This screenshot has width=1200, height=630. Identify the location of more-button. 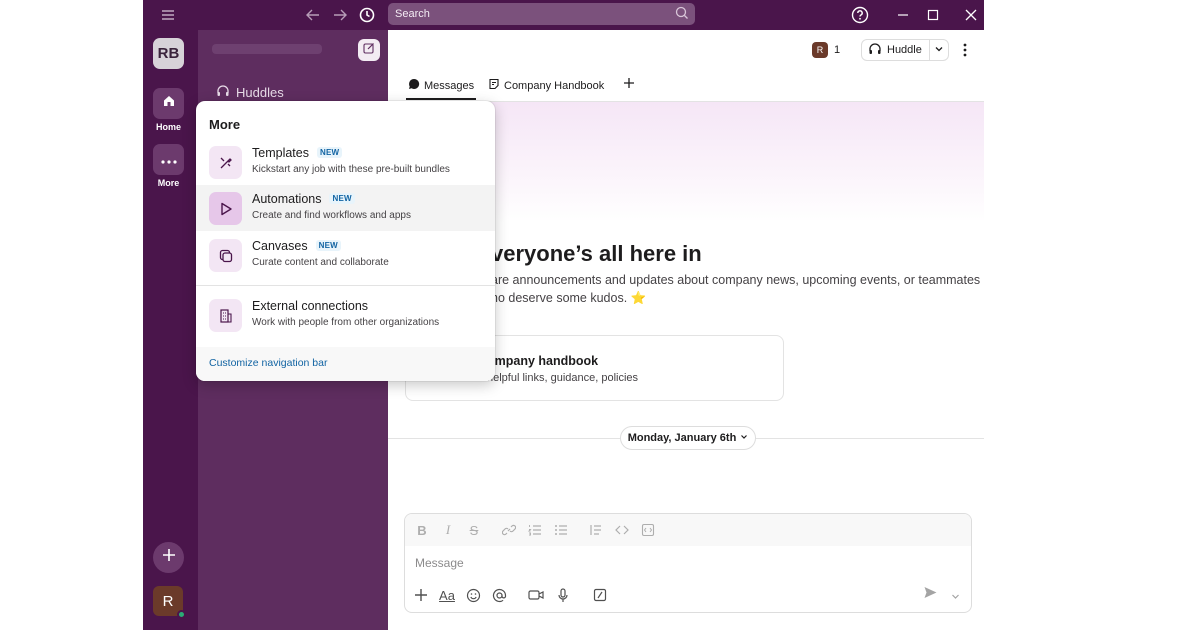
(168, 159).